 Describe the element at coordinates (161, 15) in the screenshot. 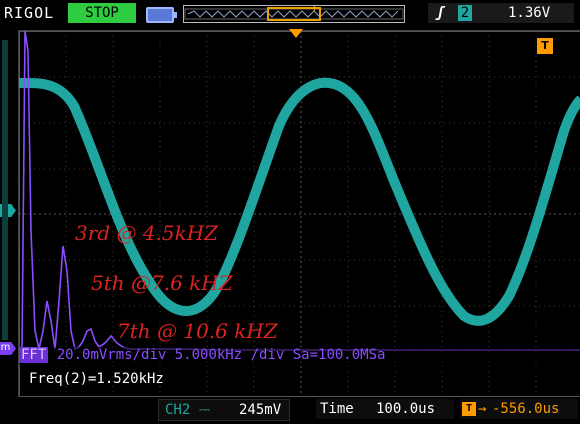

I see `battery-icon` at that location.